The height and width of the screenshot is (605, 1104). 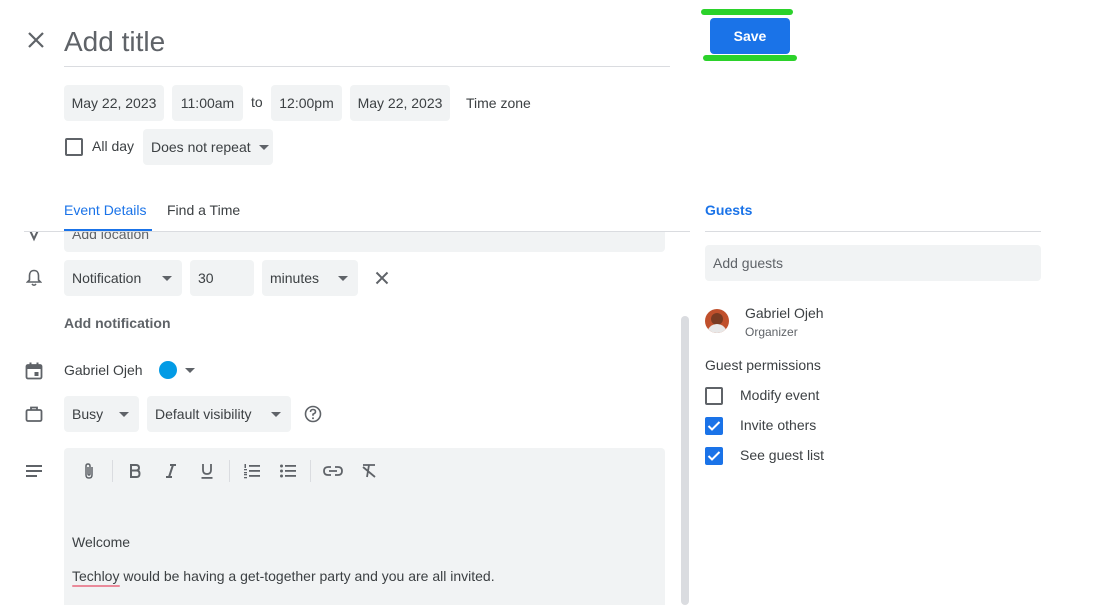 What do you see at coordinates (252, 471) in the screenshot?
I see `numbered-list-icon` at bounding box center [252, 471].